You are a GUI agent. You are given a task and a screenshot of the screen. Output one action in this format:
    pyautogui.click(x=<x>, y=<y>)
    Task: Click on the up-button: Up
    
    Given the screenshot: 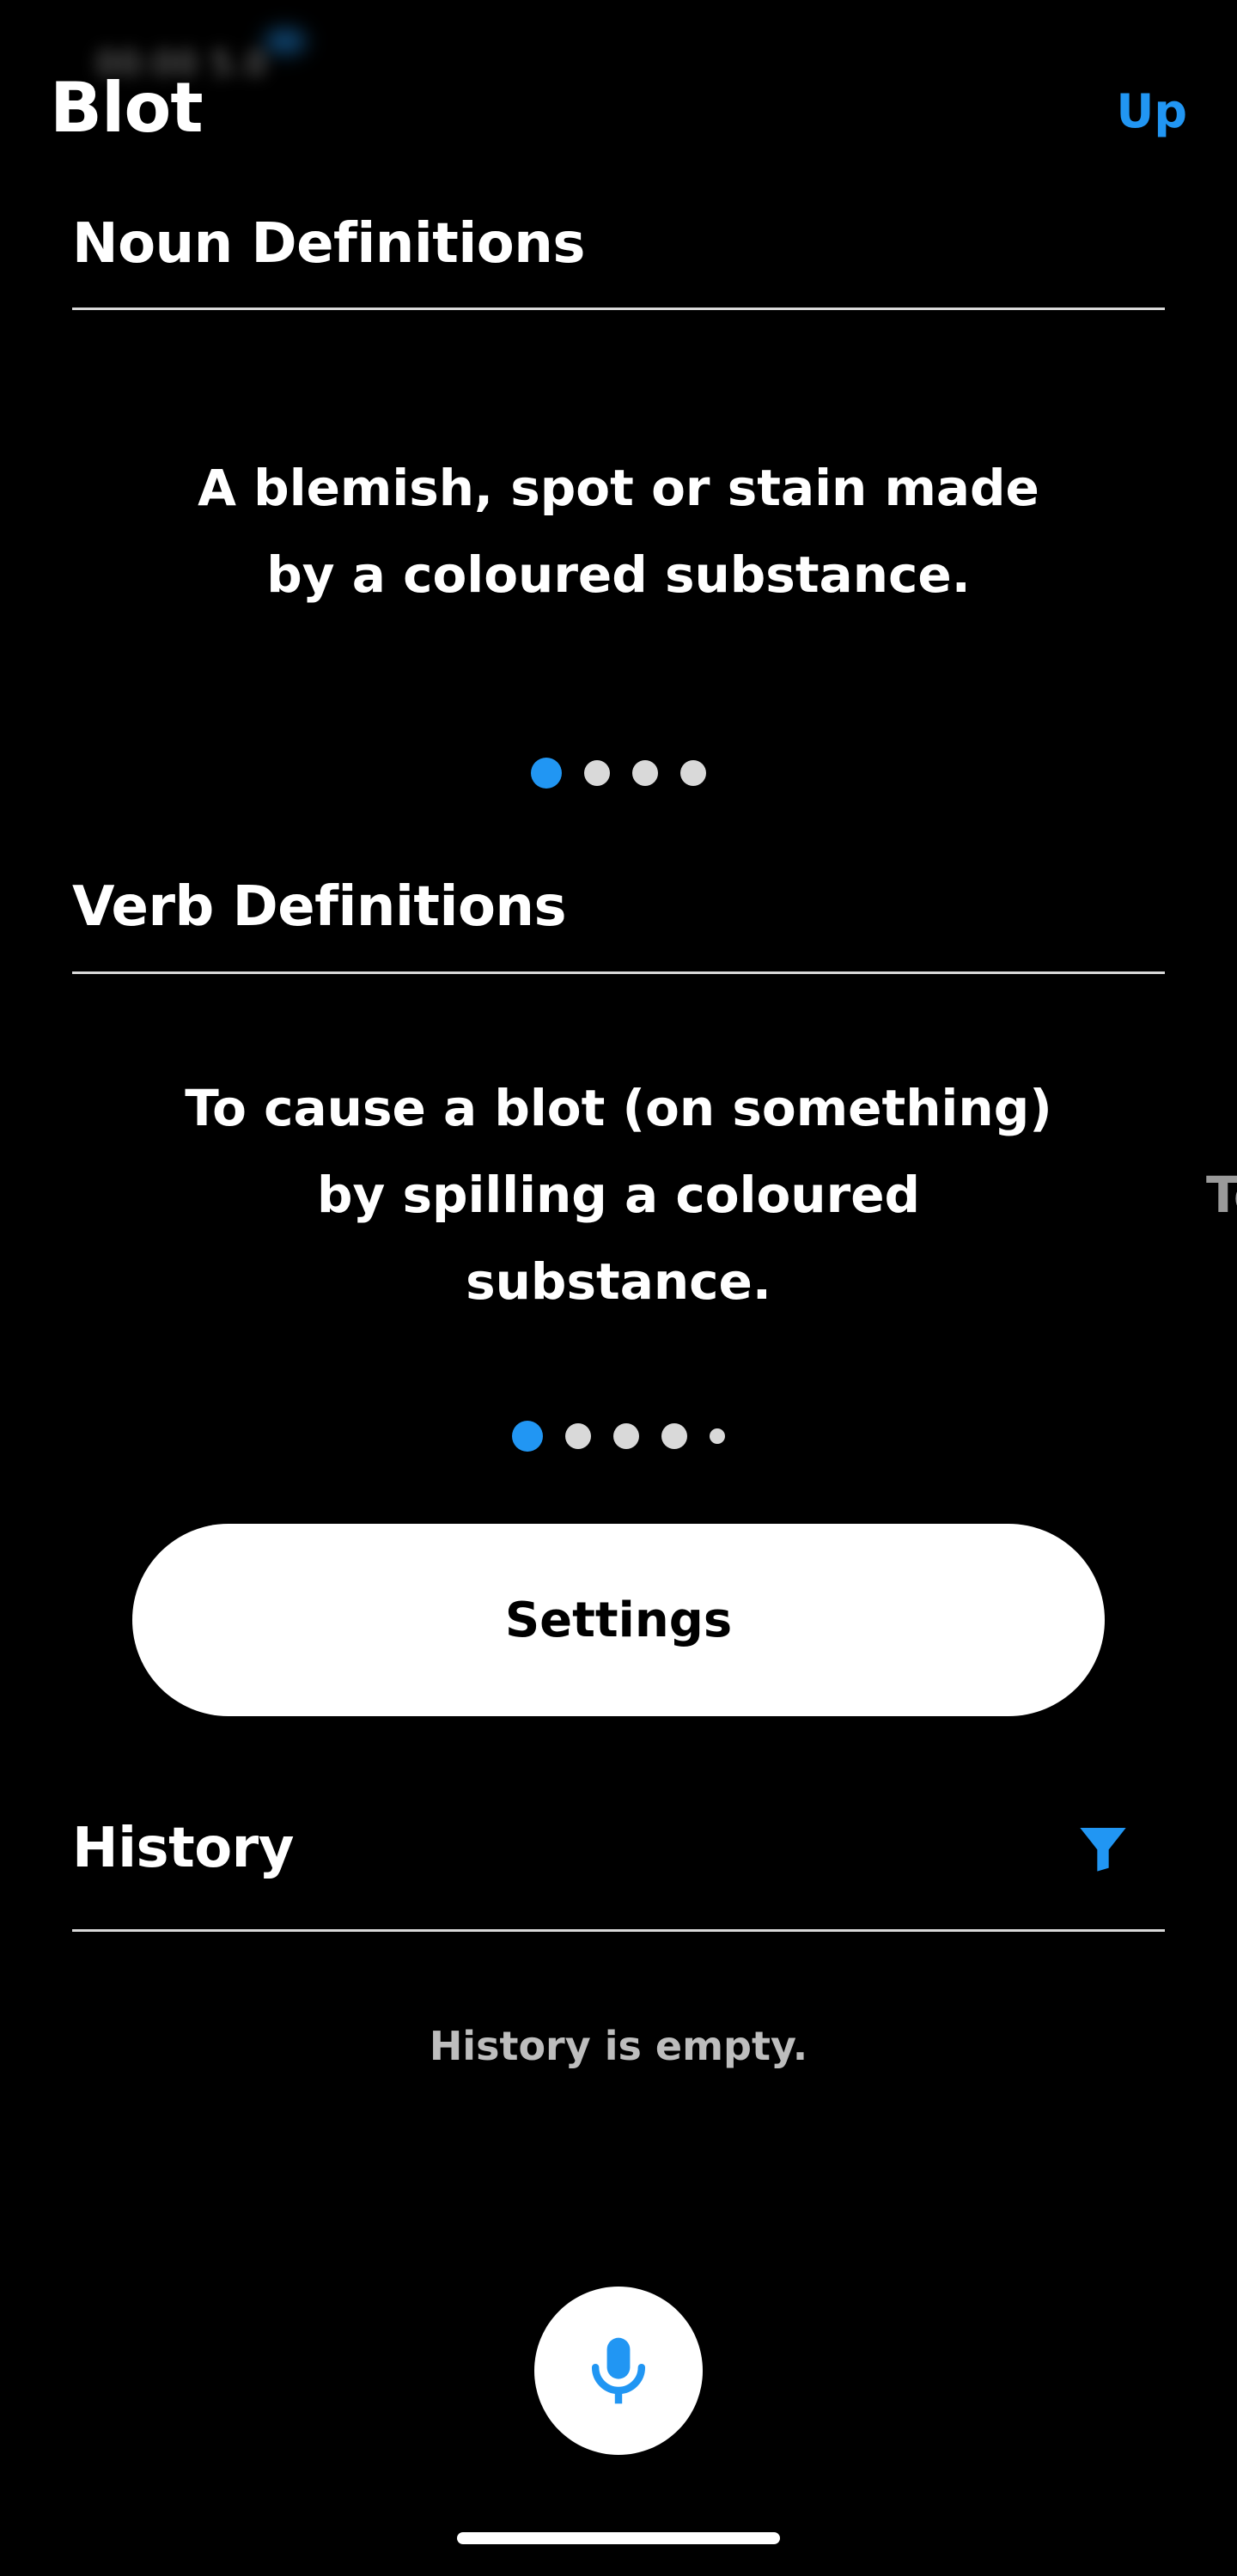 What is the action you would take?
    pyautogui.click(x=1151, y=111)
    